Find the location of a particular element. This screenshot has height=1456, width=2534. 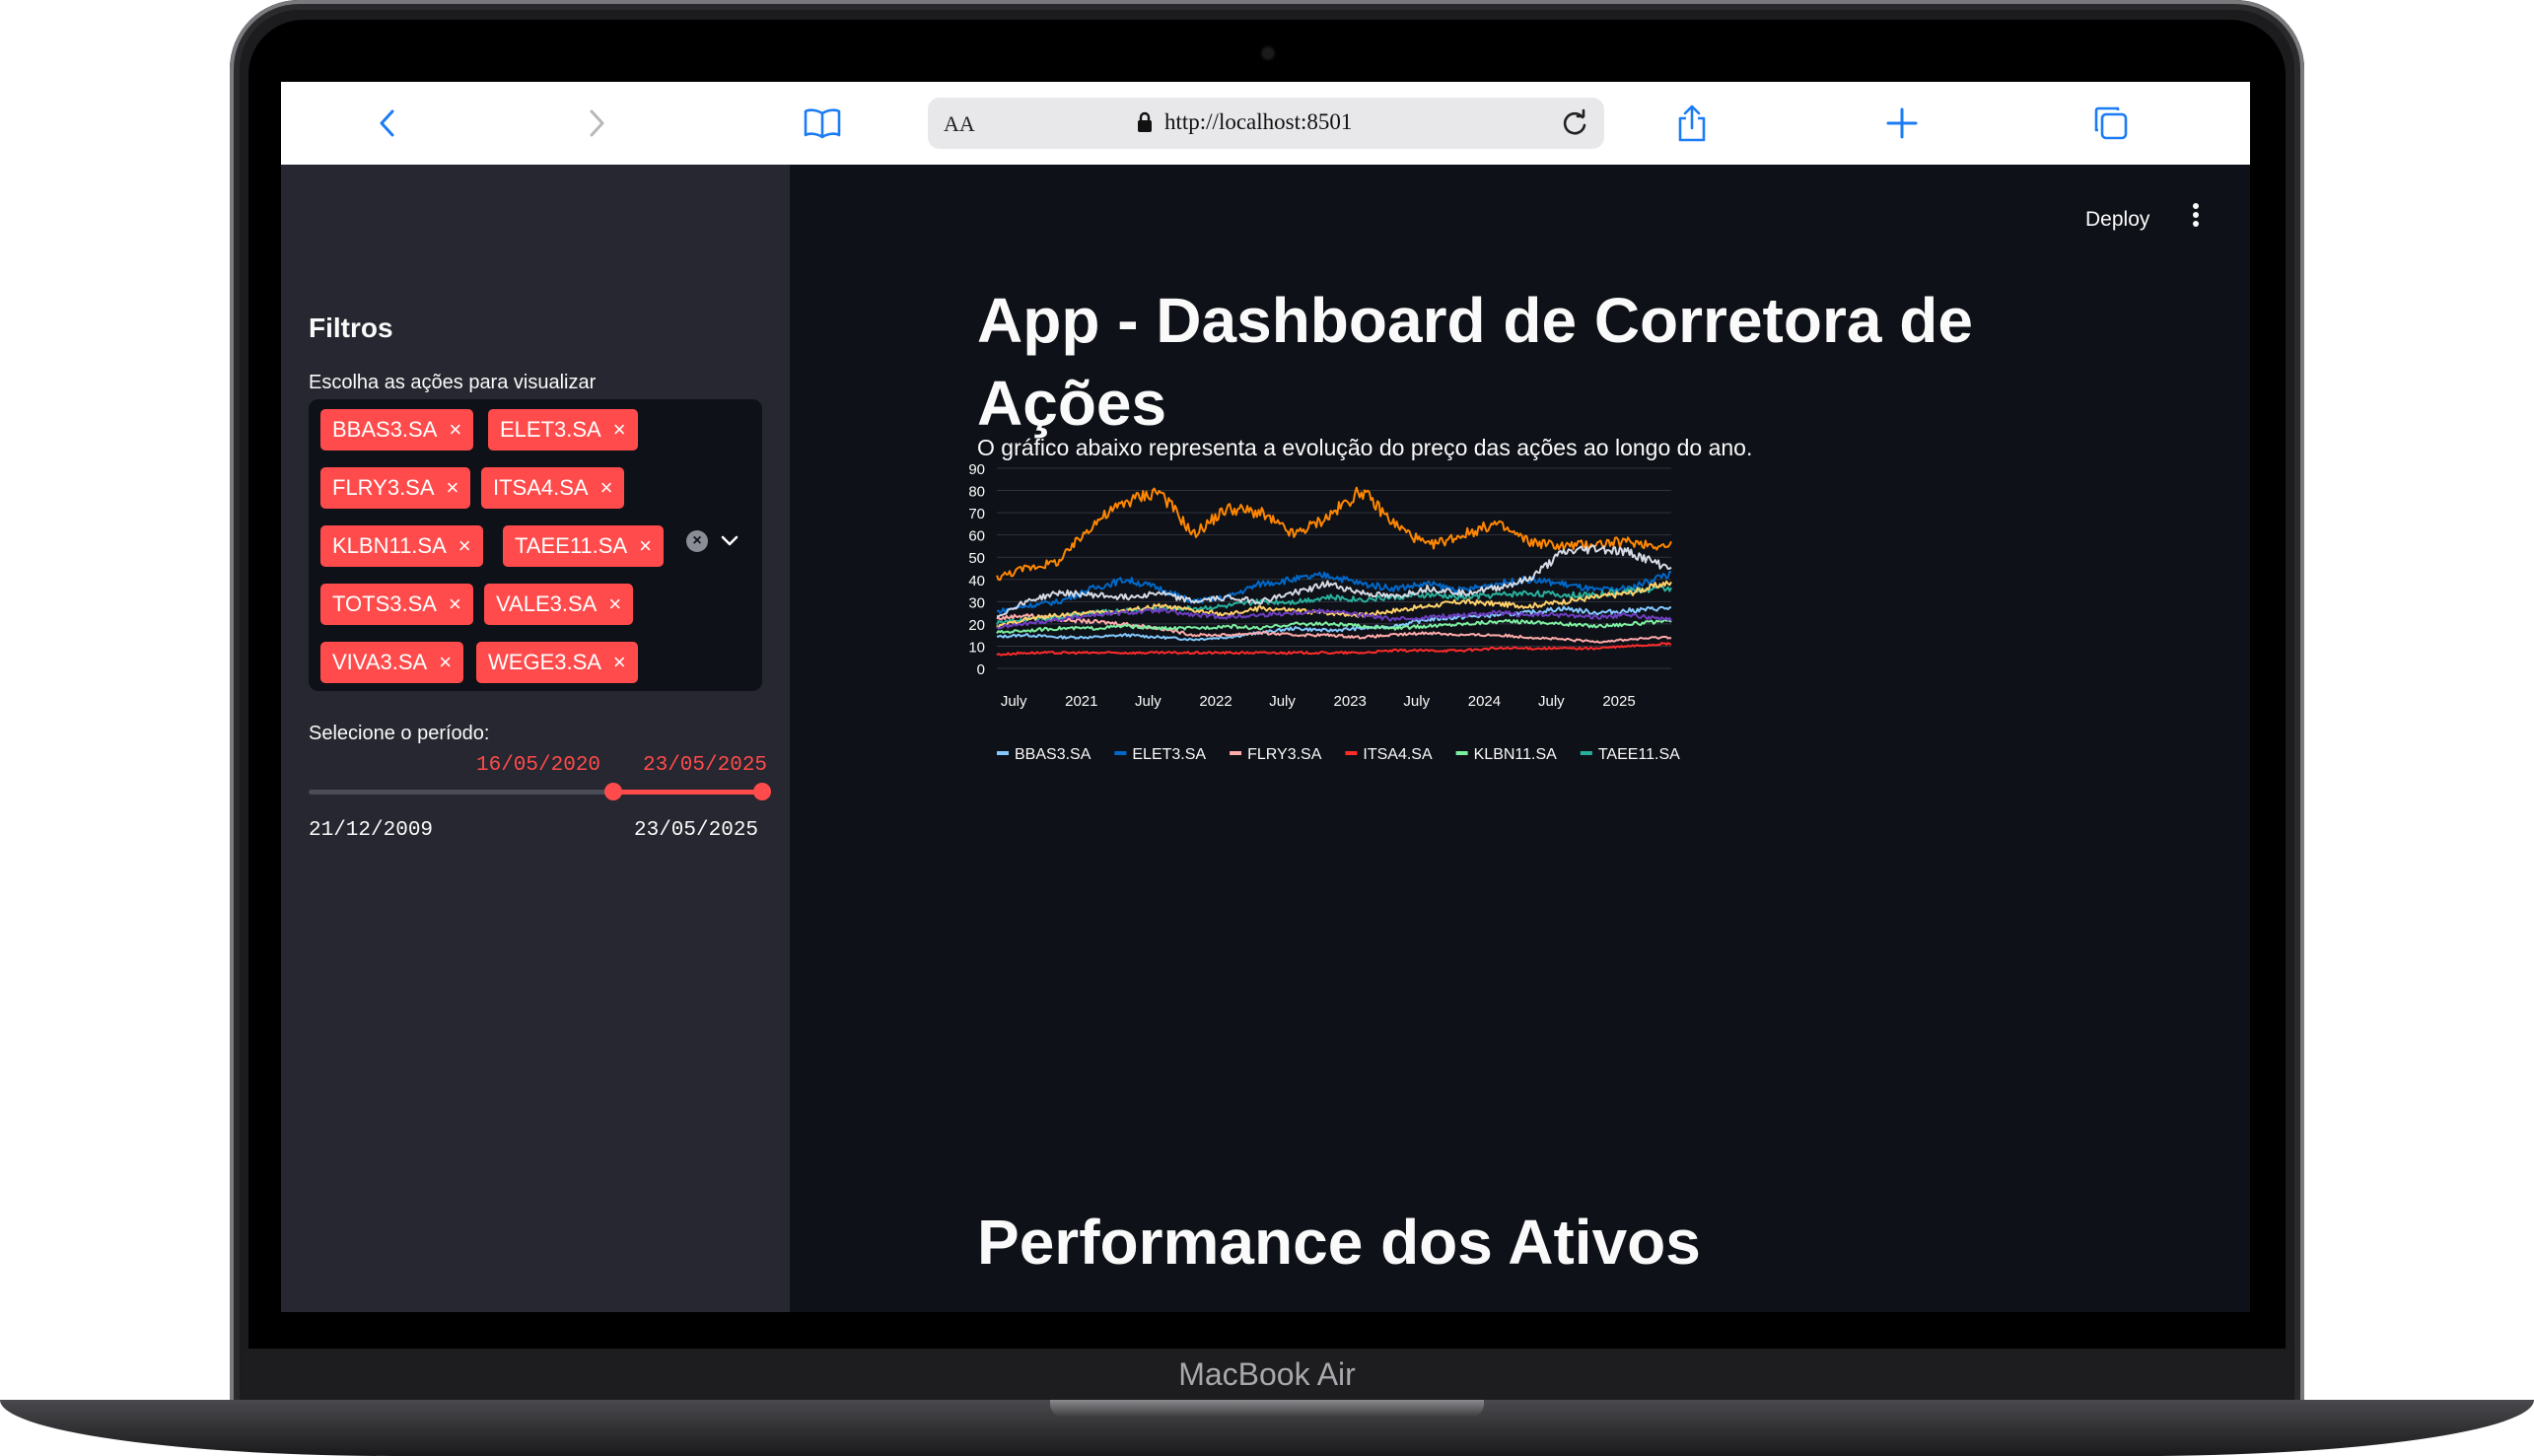

page-title: App - Dashboard de Corretora de Ações is located at coordinates (1475, 362).